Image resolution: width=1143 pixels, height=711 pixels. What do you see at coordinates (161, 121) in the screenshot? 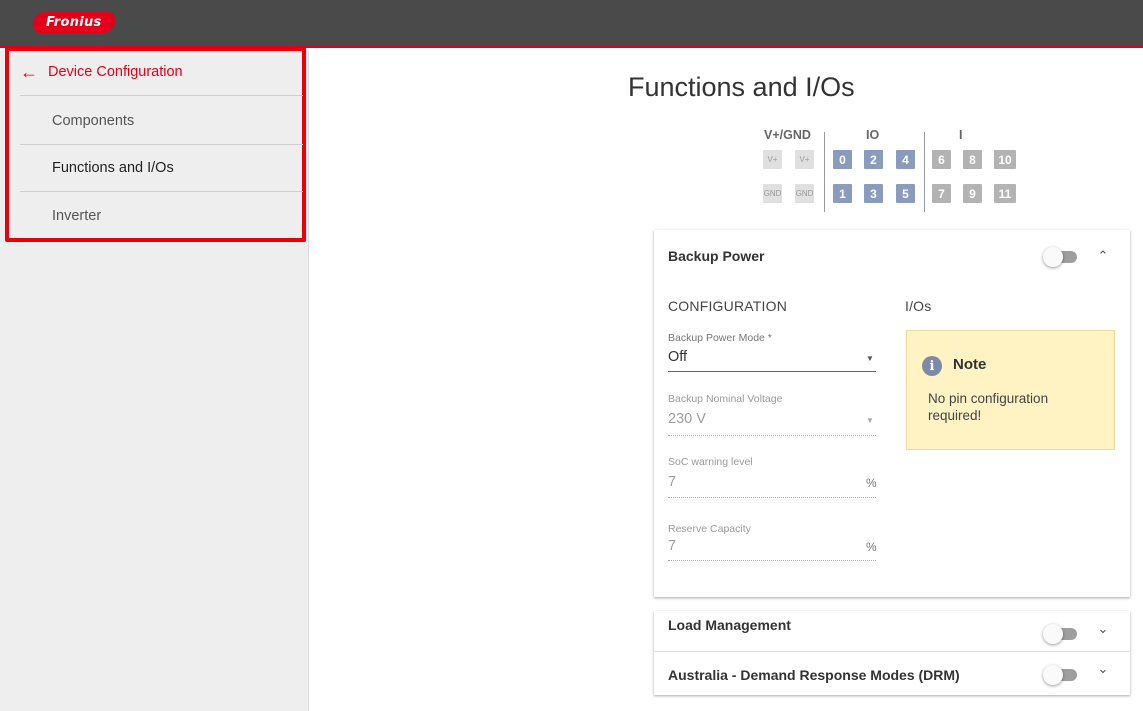
I see `sidebar-item-components: Components` at bounding box center [161, 121].